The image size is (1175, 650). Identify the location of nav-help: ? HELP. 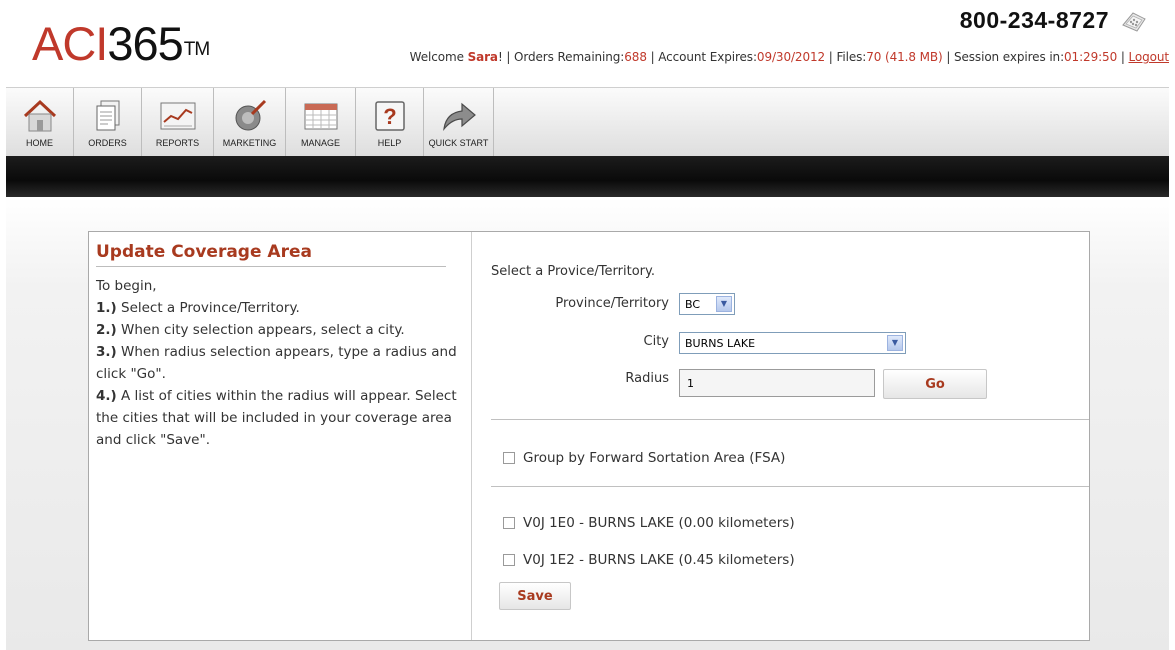
(390, 122).